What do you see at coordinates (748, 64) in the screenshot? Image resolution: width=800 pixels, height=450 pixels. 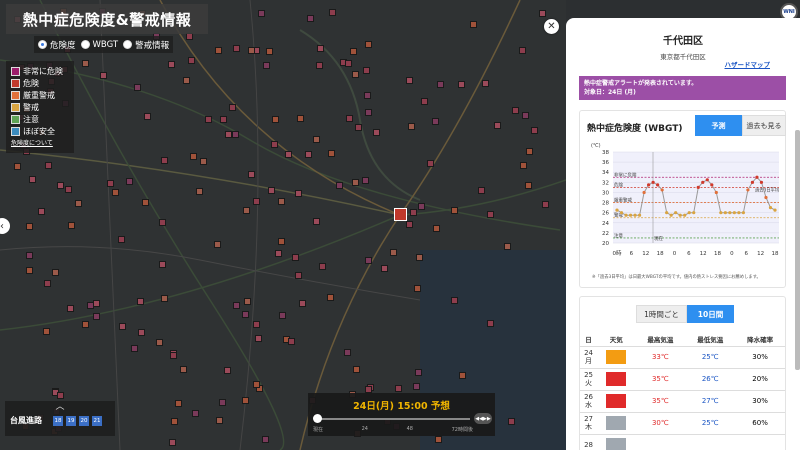 I see `hazard-map-link: ハザードマップ` at bounding box center [748, 64].